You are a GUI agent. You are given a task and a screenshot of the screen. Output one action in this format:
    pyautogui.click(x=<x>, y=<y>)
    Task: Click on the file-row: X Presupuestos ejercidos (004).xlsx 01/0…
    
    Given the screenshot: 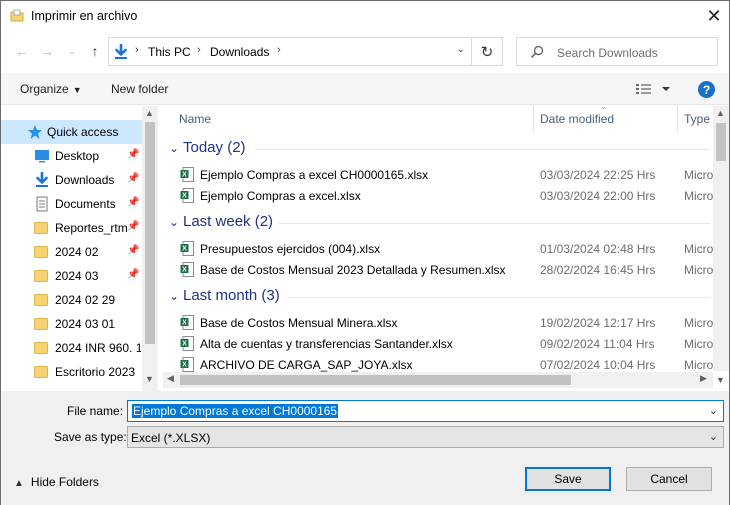 What is the action you would take?
    pyautogui.click(x=449, y=248)
    